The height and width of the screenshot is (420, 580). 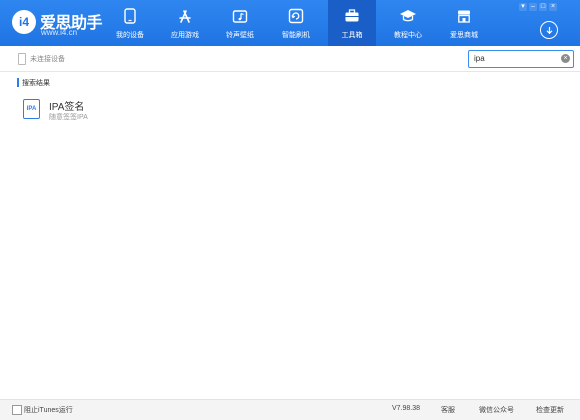 I want to click on status-footer: 阻止iTunes运行 V7.98.38 客服 微信公众号 检查更新, so click(x=290, y=409).